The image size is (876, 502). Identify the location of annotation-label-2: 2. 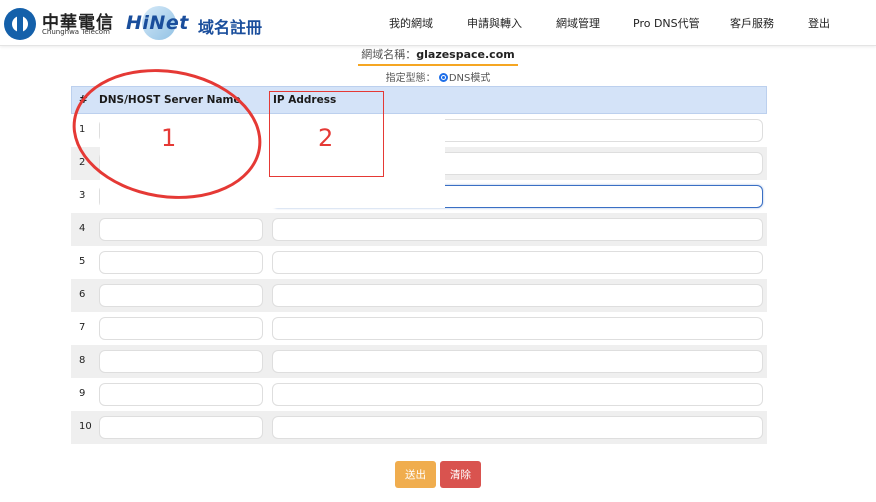
(326, 138).